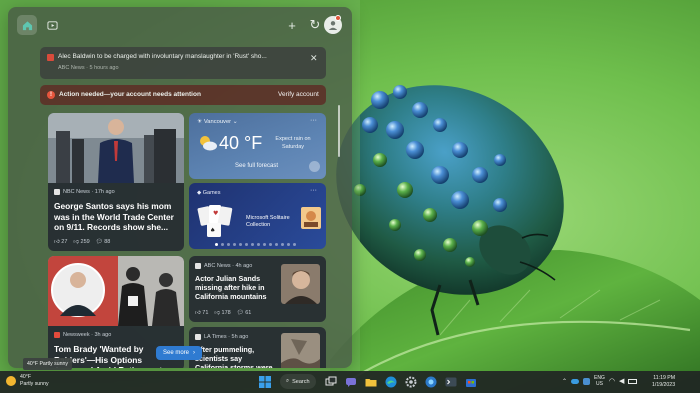  What do you see at coordinates (633, 381) in the screenshot?
I see `battery-icon` at bounding box center [633, 381].